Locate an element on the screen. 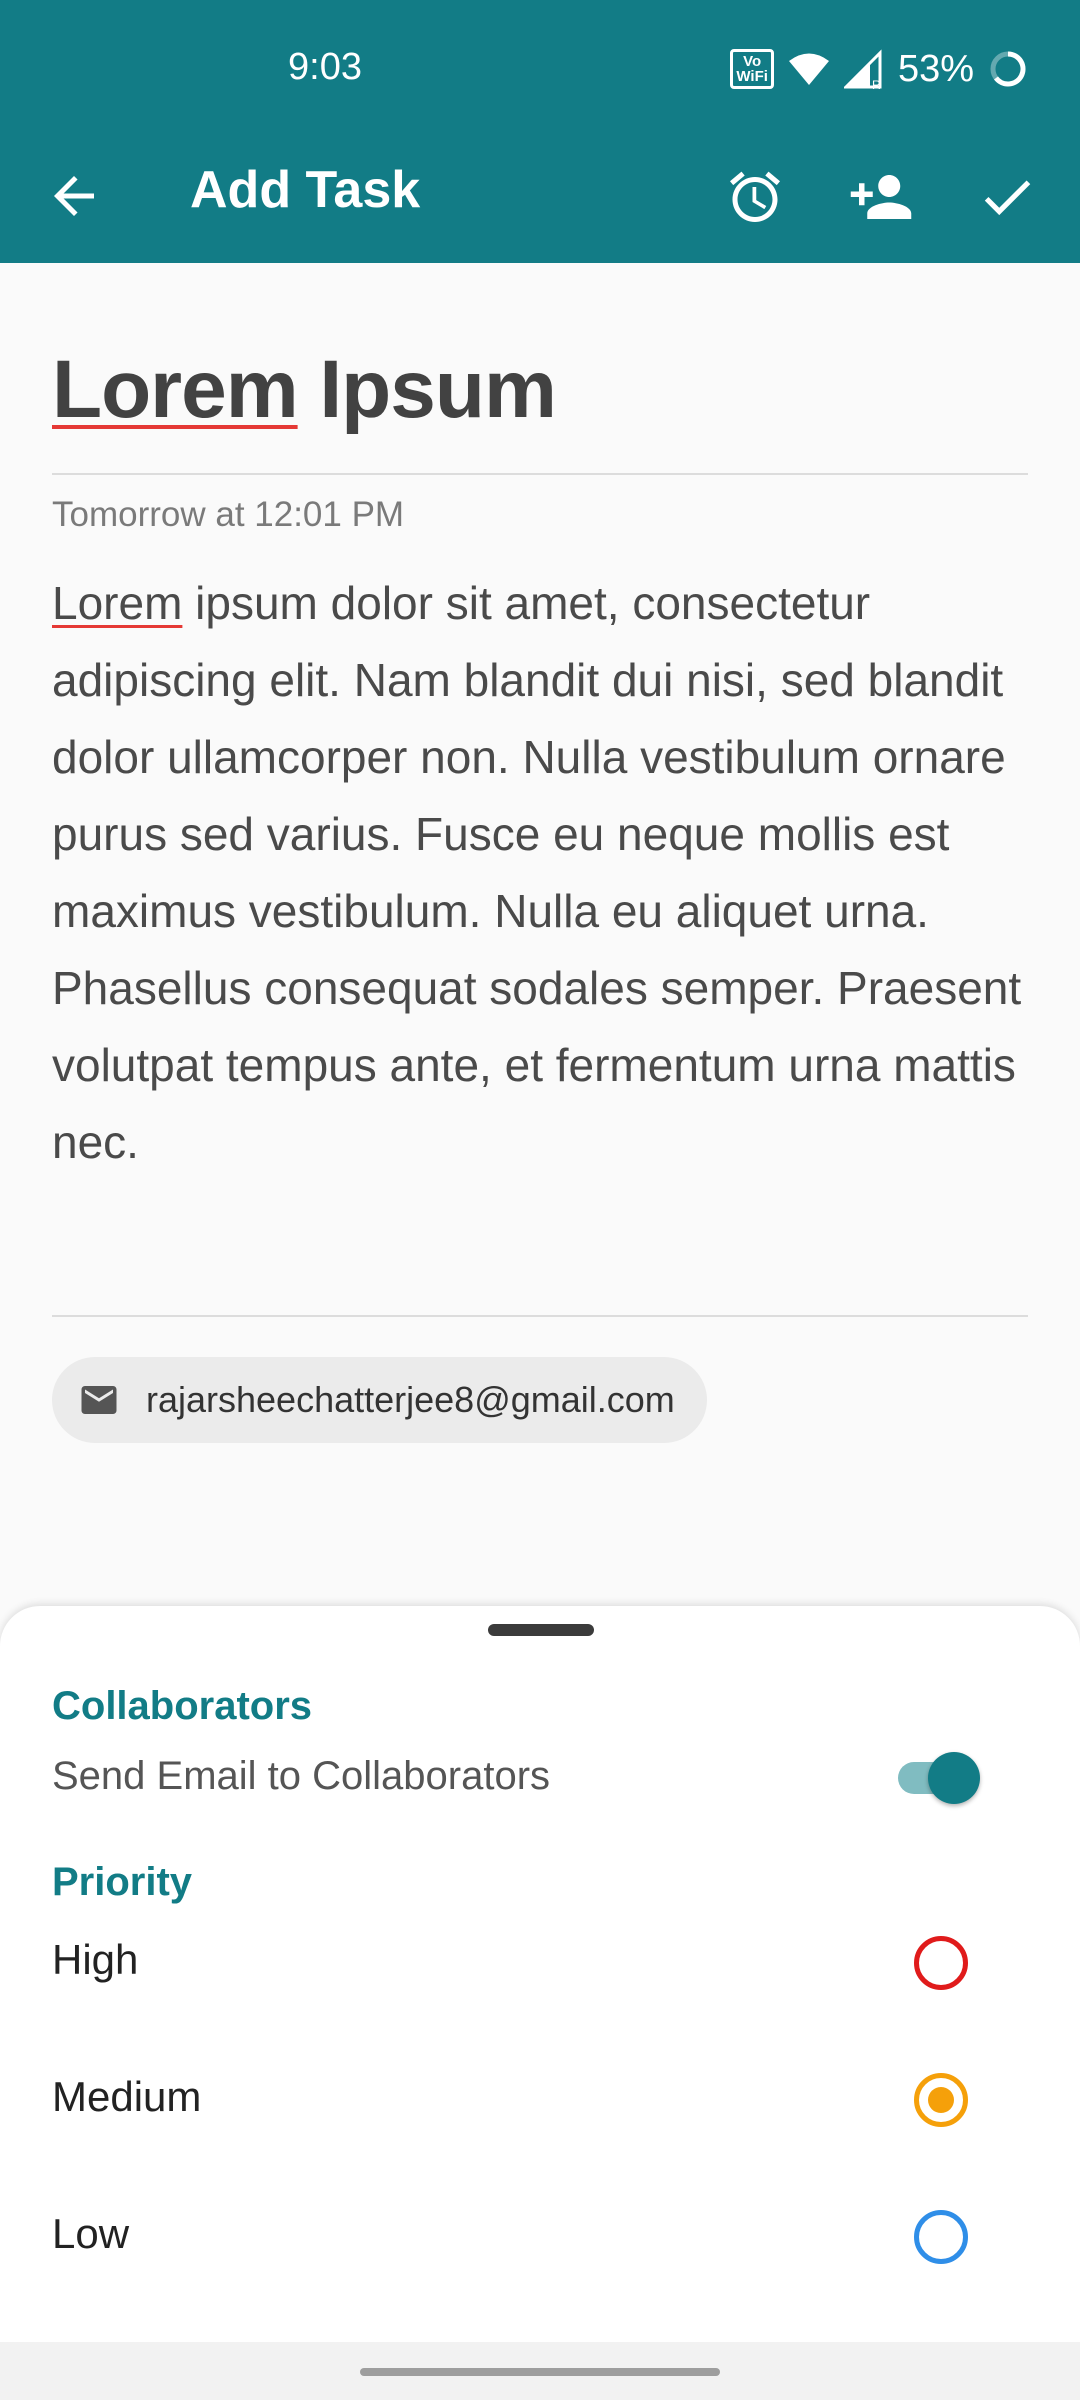  task-title-field: Lorem Ipsum is located at coordinates (304, 390).